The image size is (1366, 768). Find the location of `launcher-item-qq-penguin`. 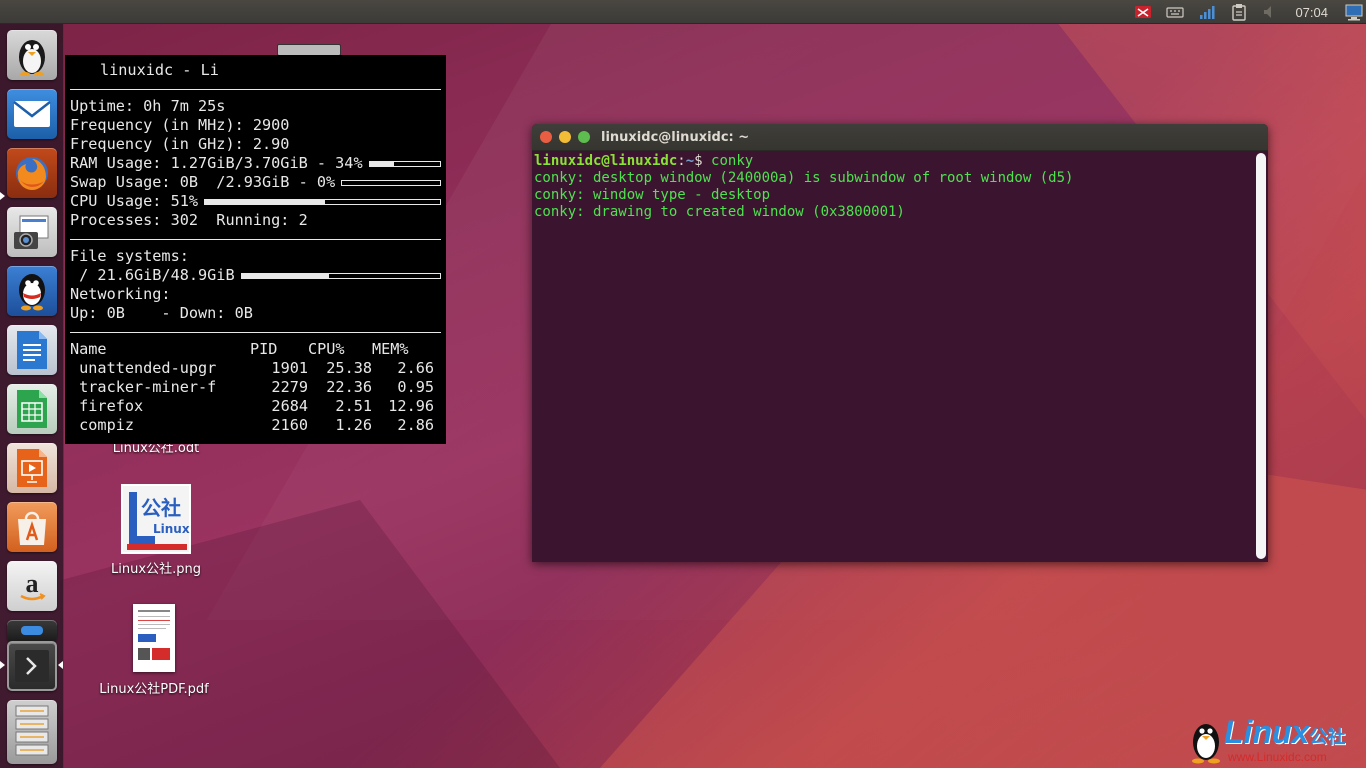

launcher-item-qq-penguin is located at coordinates (32, 55).